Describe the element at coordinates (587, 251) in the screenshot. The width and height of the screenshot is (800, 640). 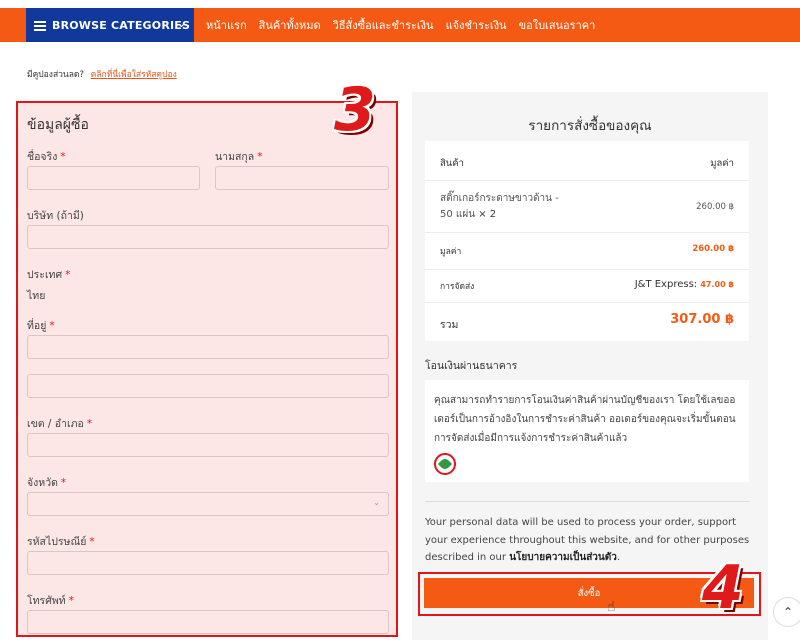
I see `subtotal-row: มูลค่า 260.00 ฿` at that location.